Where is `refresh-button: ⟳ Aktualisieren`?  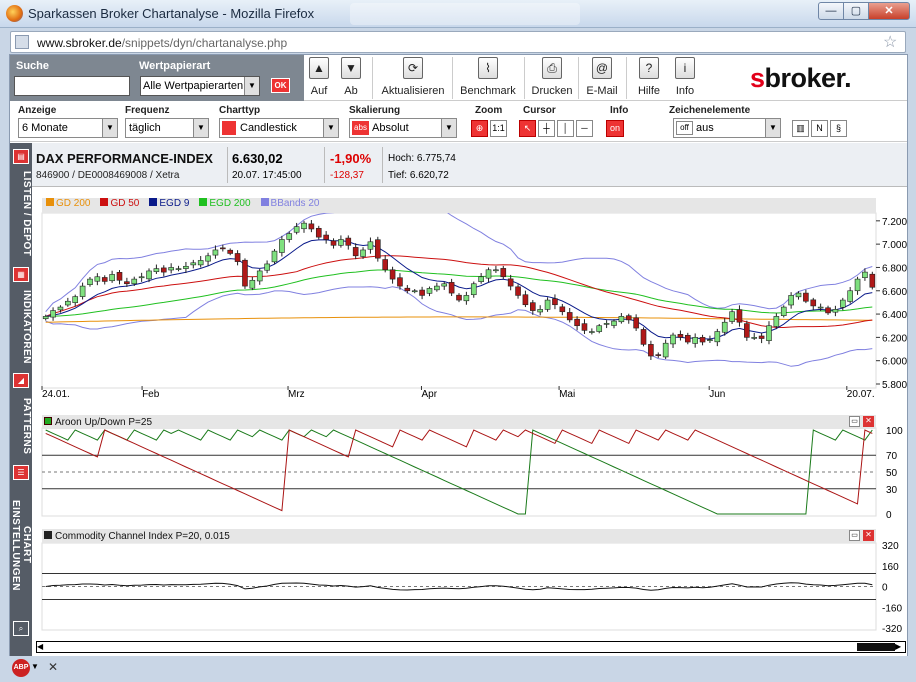 refresh-button: ⟳ Aktualisieren is located at coordinates (413, 77).